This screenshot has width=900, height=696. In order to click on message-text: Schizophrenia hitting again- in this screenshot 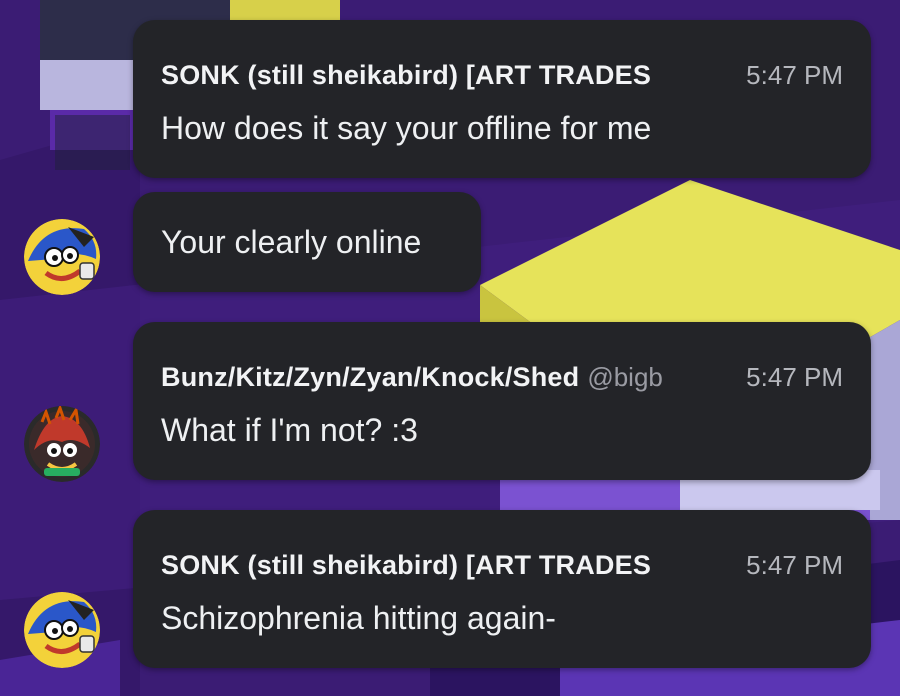, I will do `click(358, 618)`.